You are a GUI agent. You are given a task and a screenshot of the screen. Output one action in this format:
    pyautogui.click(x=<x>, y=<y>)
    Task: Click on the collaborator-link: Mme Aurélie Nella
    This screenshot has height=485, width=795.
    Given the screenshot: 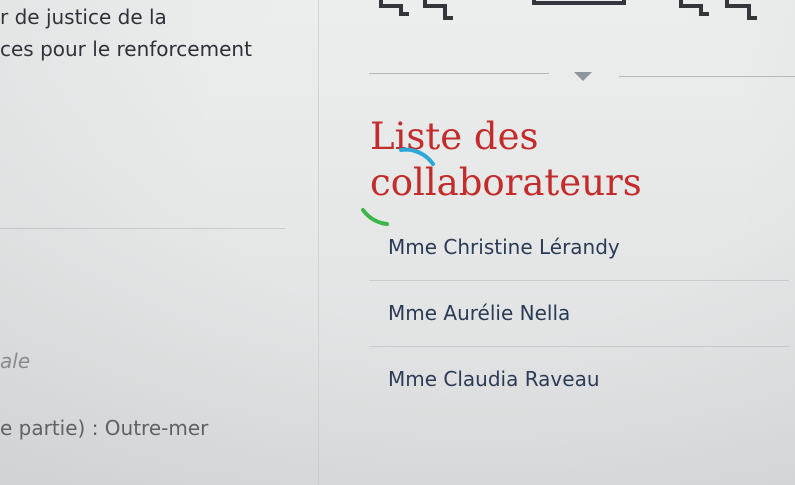 What is the action you would take?
    pyautogui.click(x=479, y=313)
    